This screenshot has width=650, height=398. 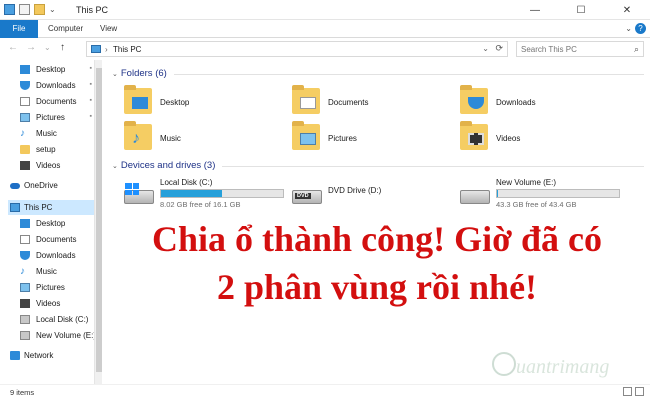 What do you see at coordinates (200, 204) in the screenshot?
I see `drive-free-space: 8.02 GB free of 16.1 GB` at bounding box center [200, 204].